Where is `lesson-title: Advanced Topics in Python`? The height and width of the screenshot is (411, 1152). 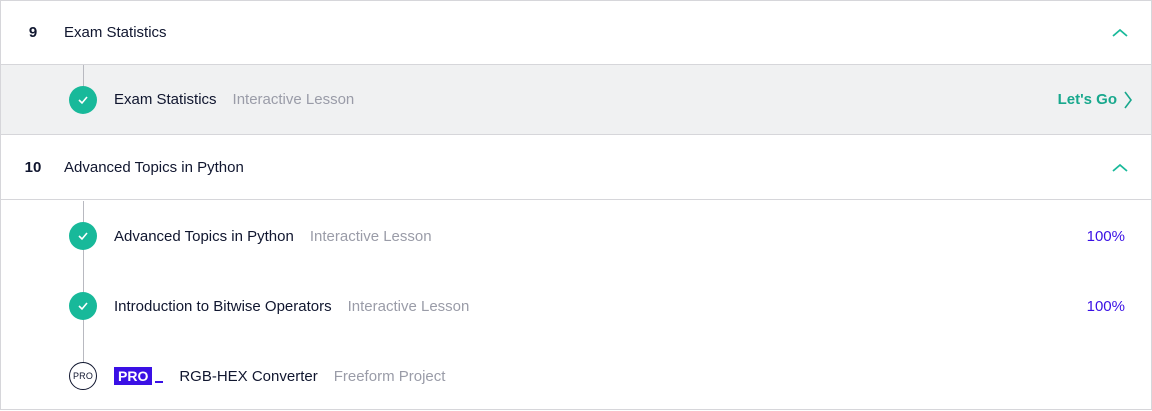 lesson-title: Advanced Topics in Python is located at coordinates (204, 236).